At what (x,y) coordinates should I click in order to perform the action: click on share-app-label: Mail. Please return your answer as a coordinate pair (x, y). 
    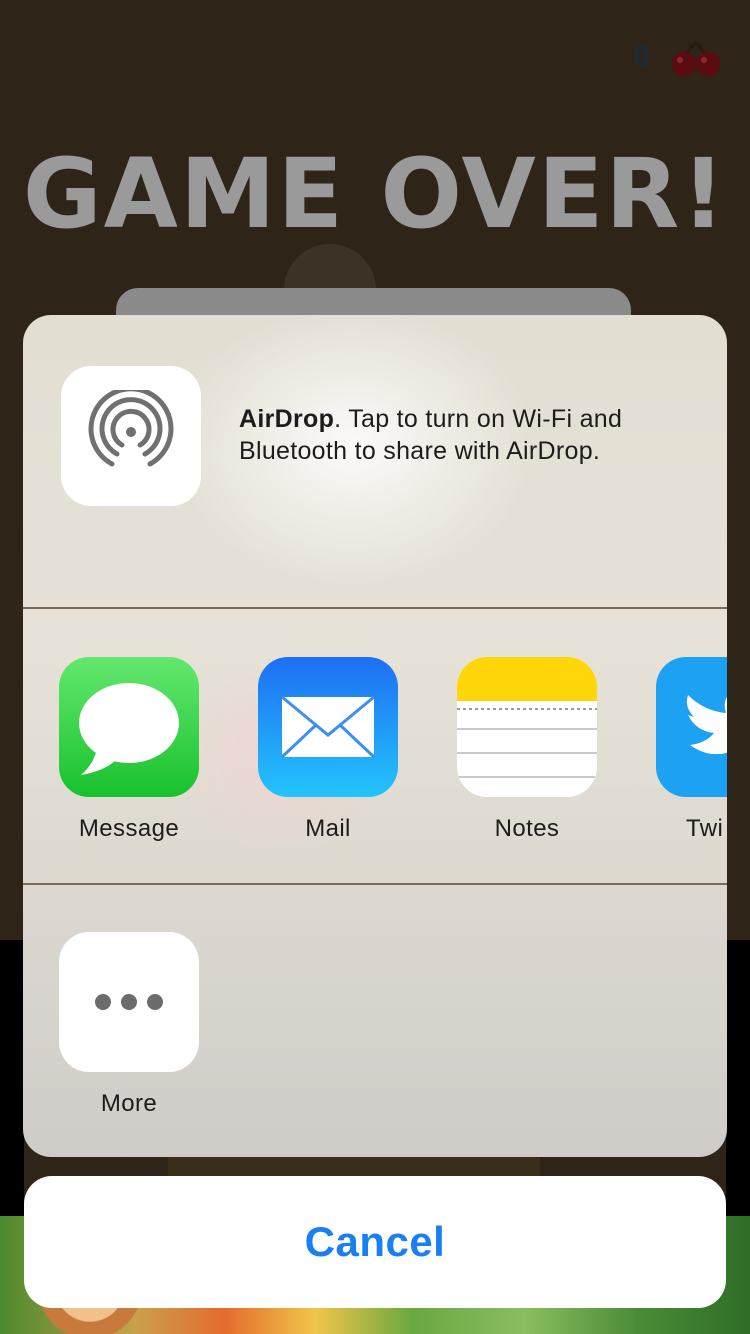
    Looking at the image, I should click on (328, 828).